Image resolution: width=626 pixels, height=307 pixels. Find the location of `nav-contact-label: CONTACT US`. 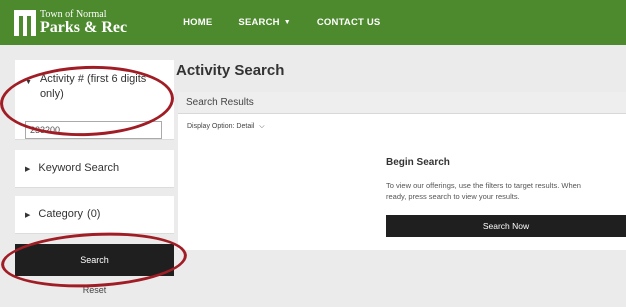

nav-contact-label: CONTACT US is located at coordinates (348, 22).